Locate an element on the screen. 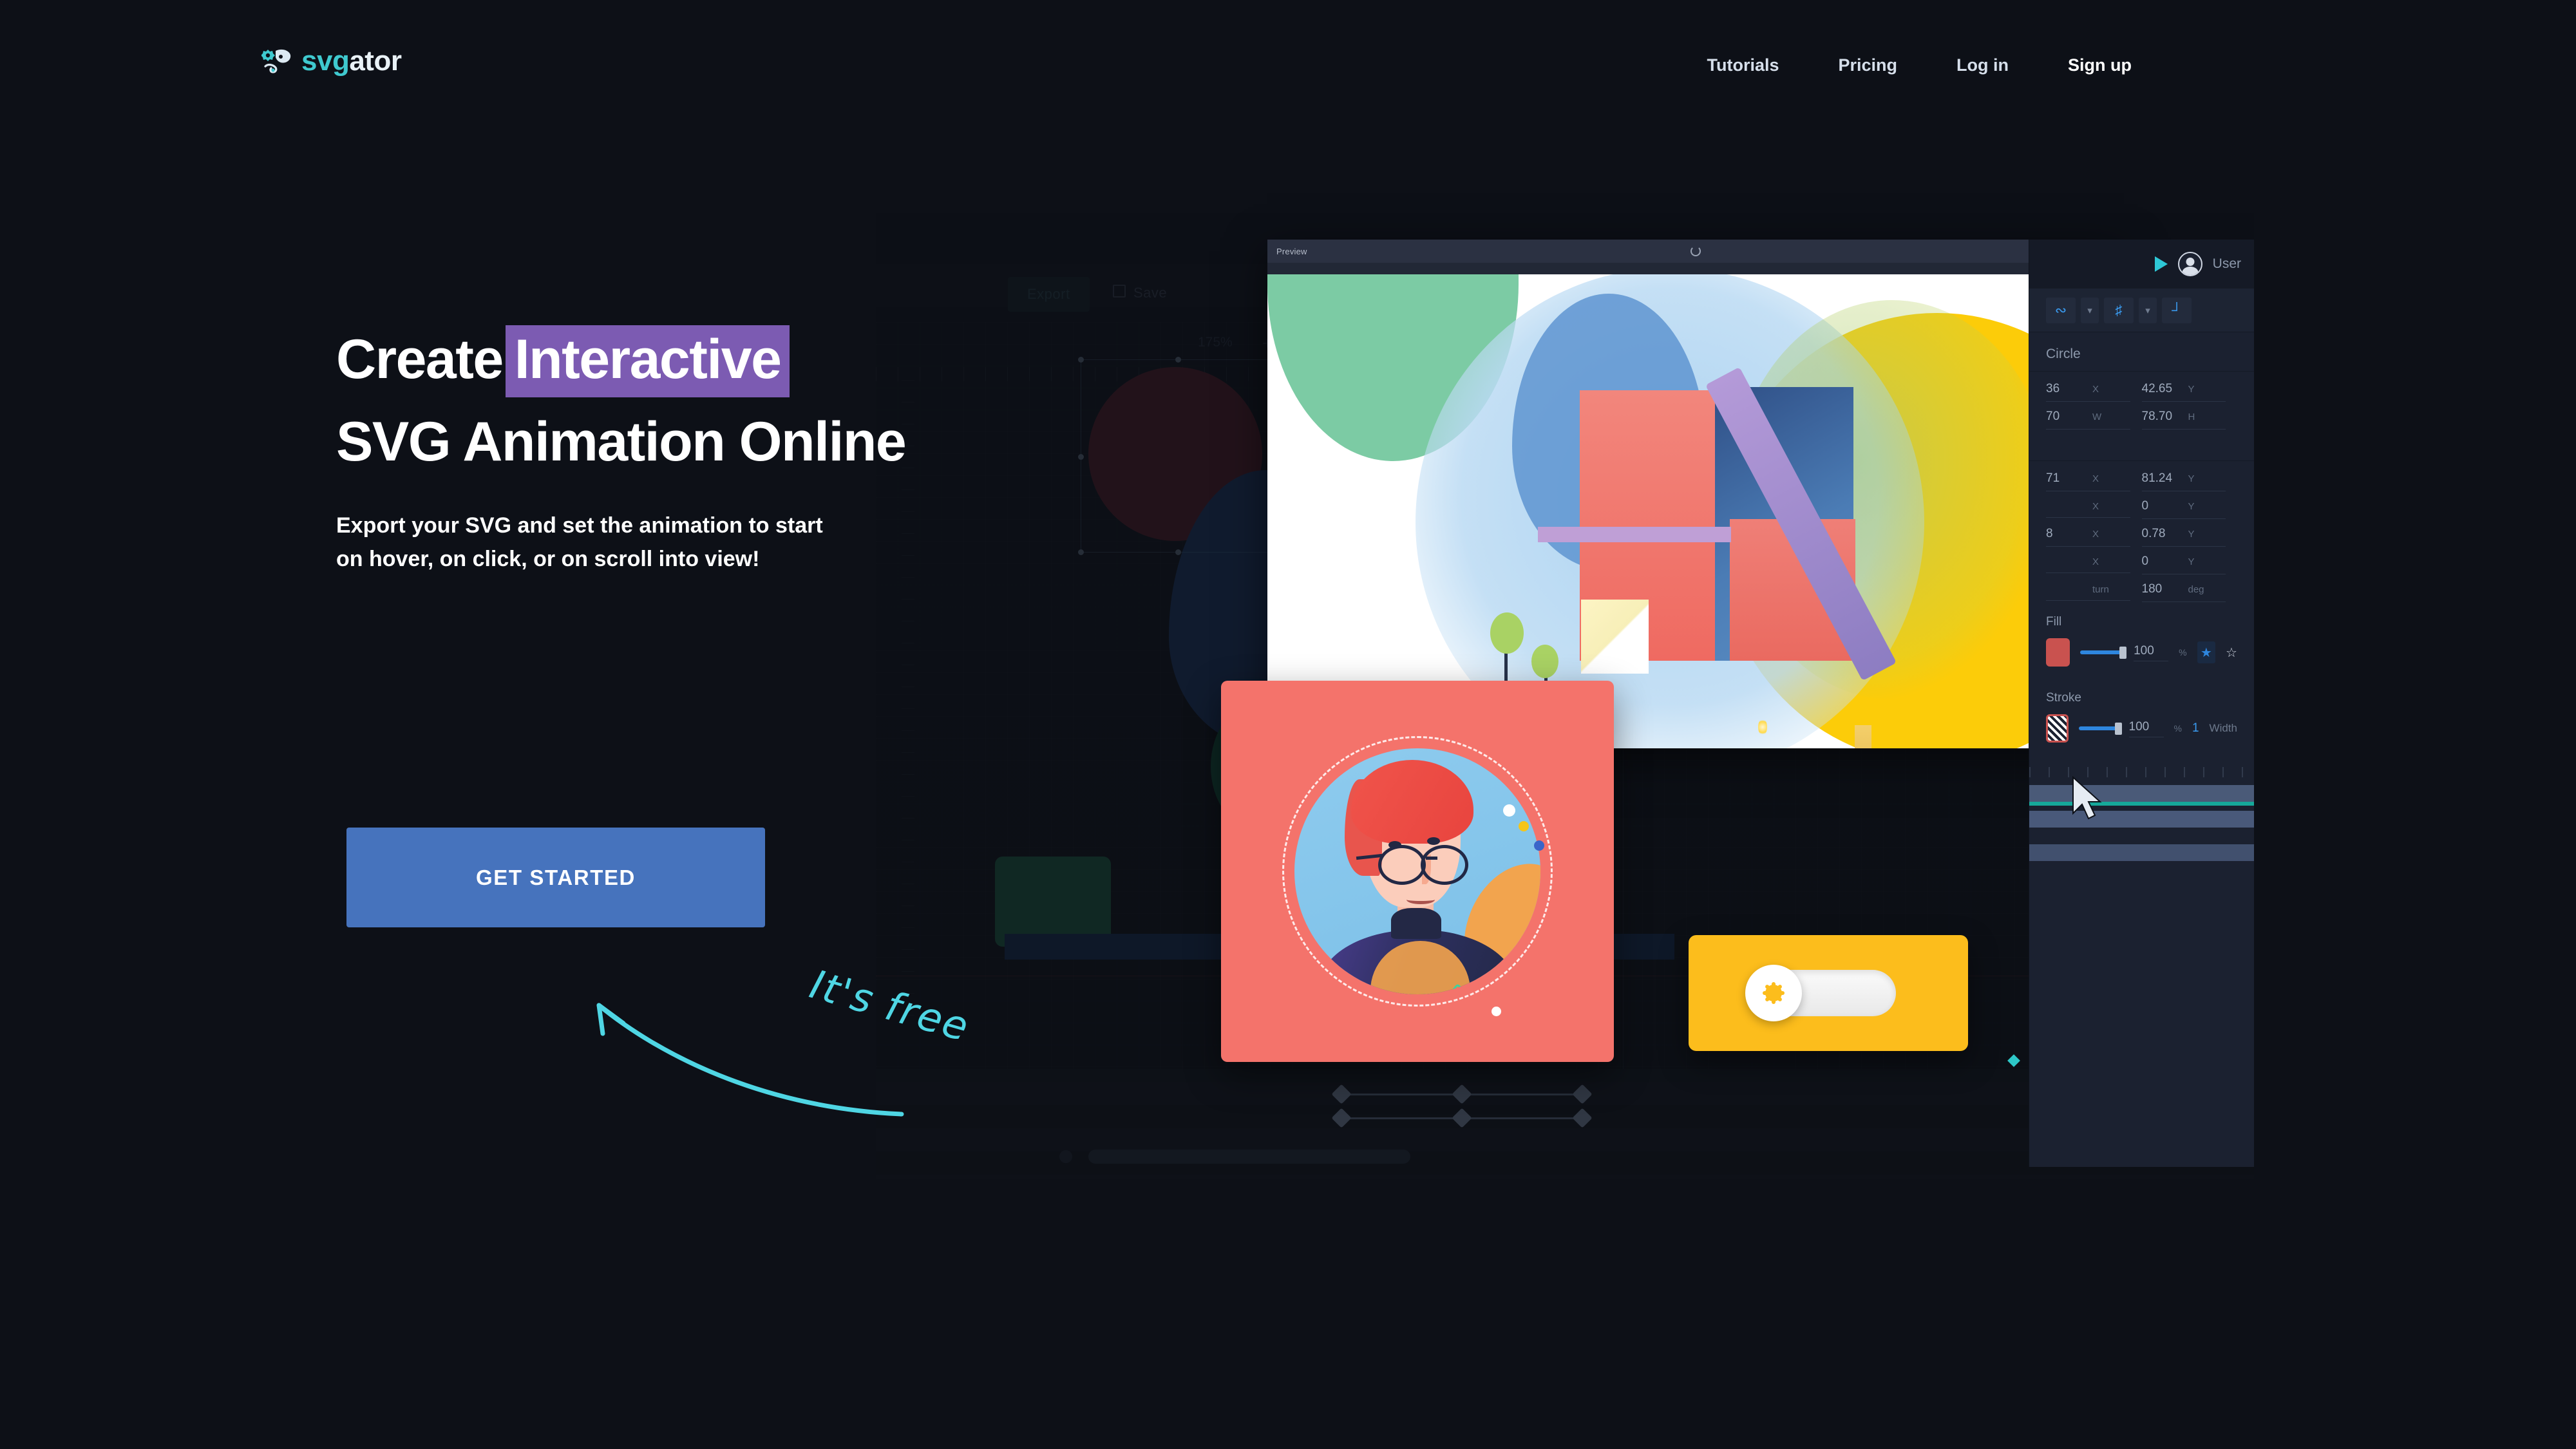 This screenshot has width=2576, height=1449. transform-fields: 36 X 42.65 Y 70 W 78.70 H is located at coordinates (2141, 401).